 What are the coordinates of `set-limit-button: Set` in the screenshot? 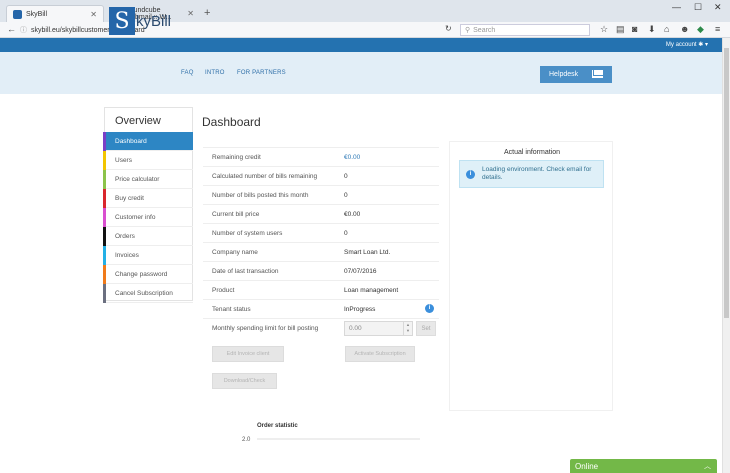 It's located at (426, 328).